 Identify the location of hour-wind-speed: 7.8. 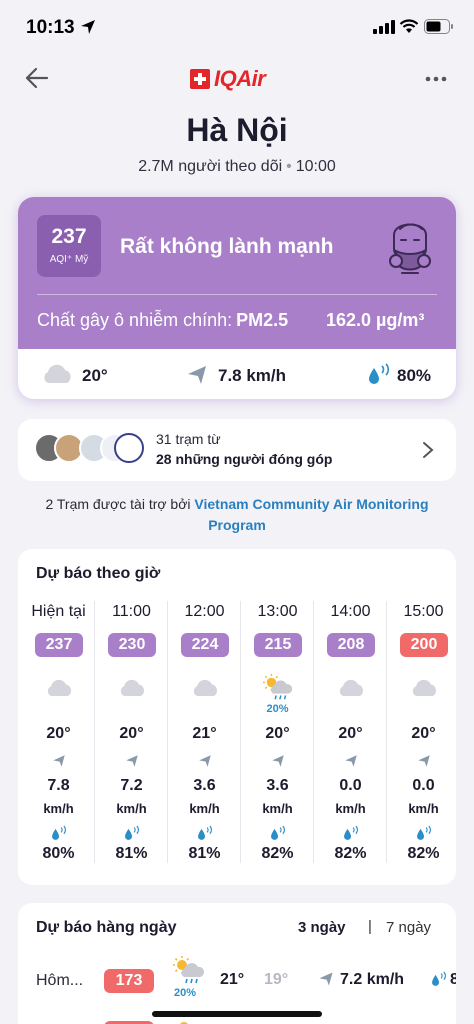
(58, 785).